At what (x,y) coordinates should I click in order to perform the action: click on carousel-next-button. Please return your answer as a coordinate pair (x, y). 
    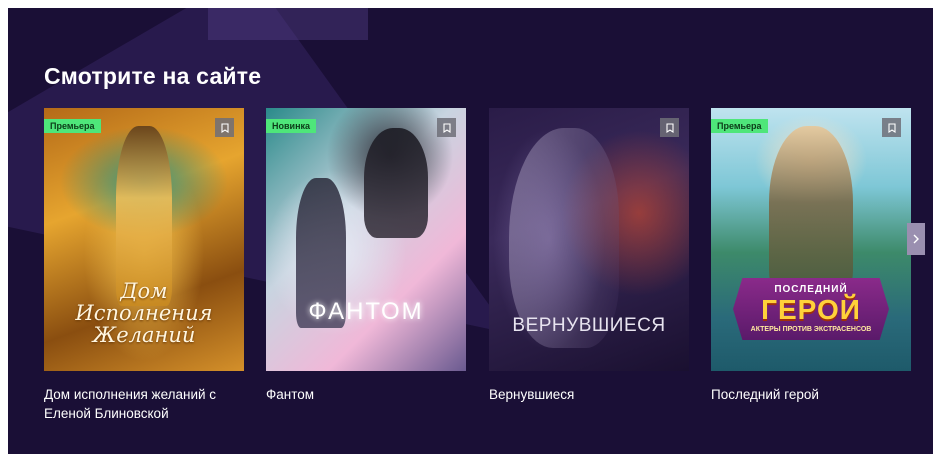
    Looking at the image, I should click on (916, 239).